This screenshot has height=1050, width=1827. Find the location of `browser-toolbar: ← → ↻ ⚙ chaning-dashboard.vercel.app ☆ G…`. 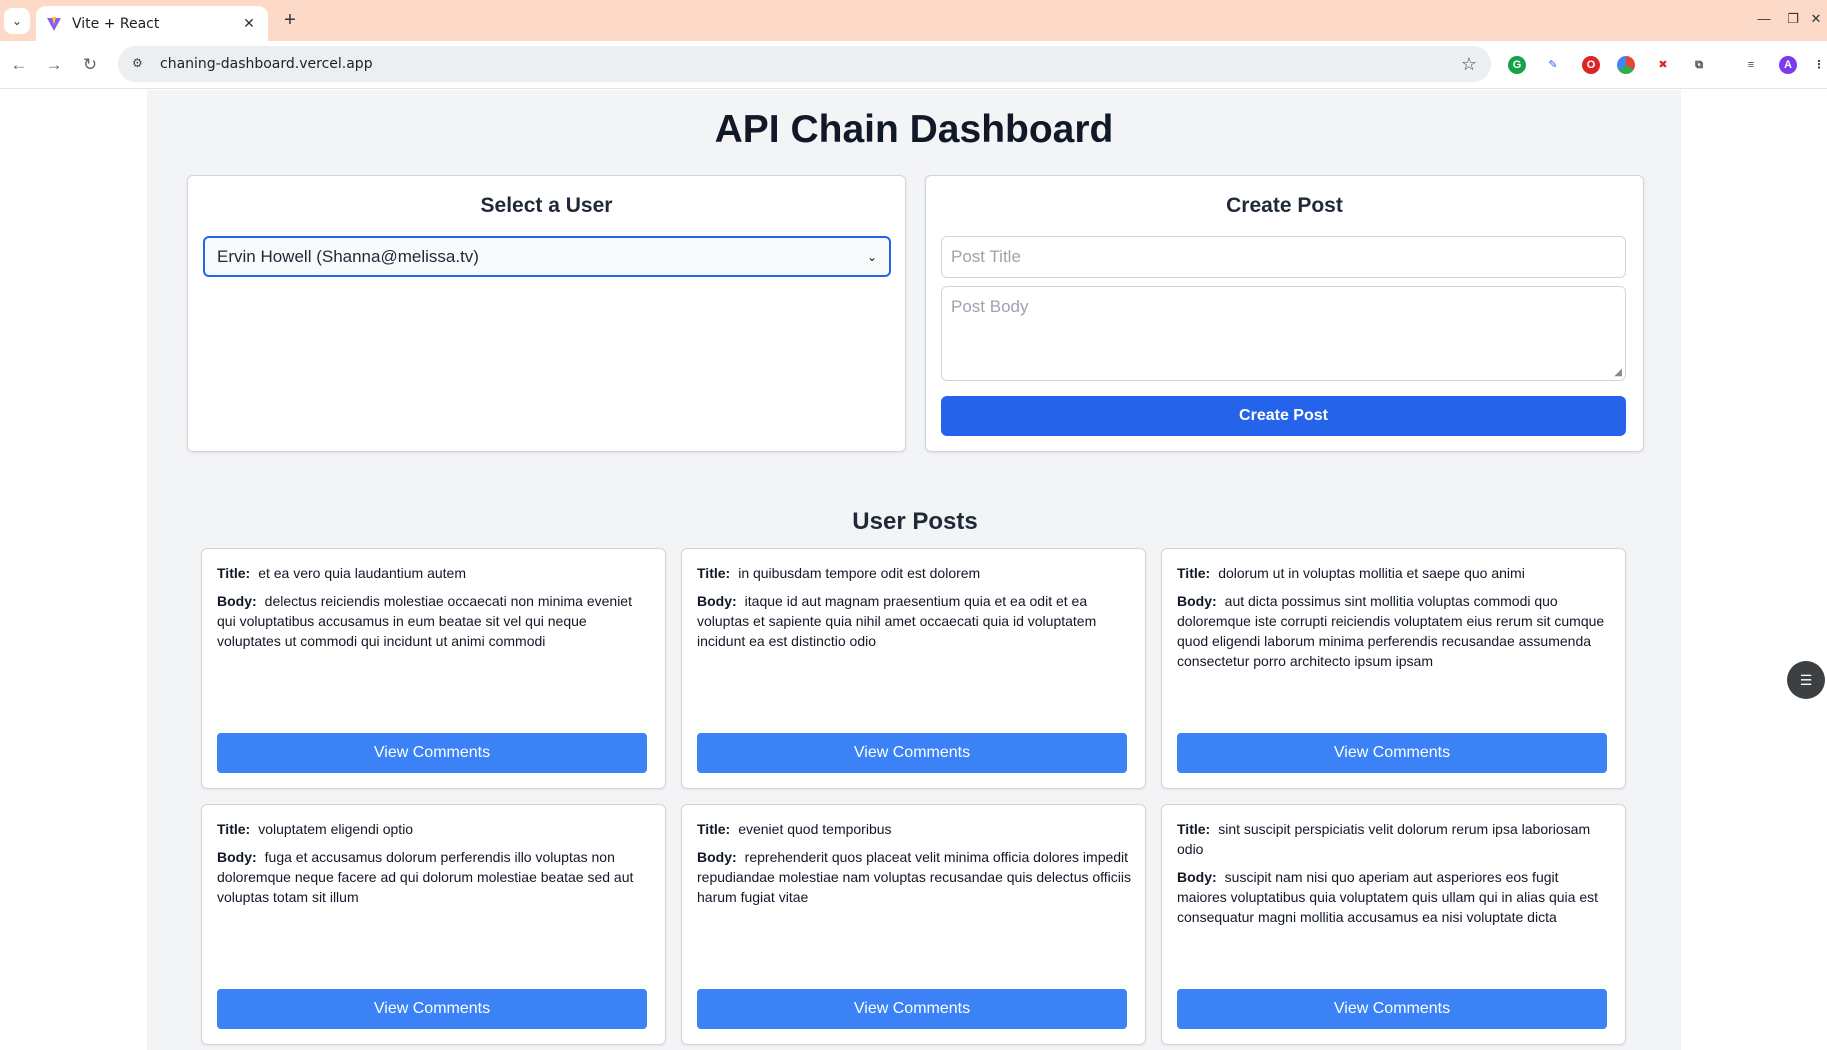

browser-toolbar: ← → ↻ ⚙ chaning-dashboard.vercel.app ☆ G… is located at coordinates (913, 65).